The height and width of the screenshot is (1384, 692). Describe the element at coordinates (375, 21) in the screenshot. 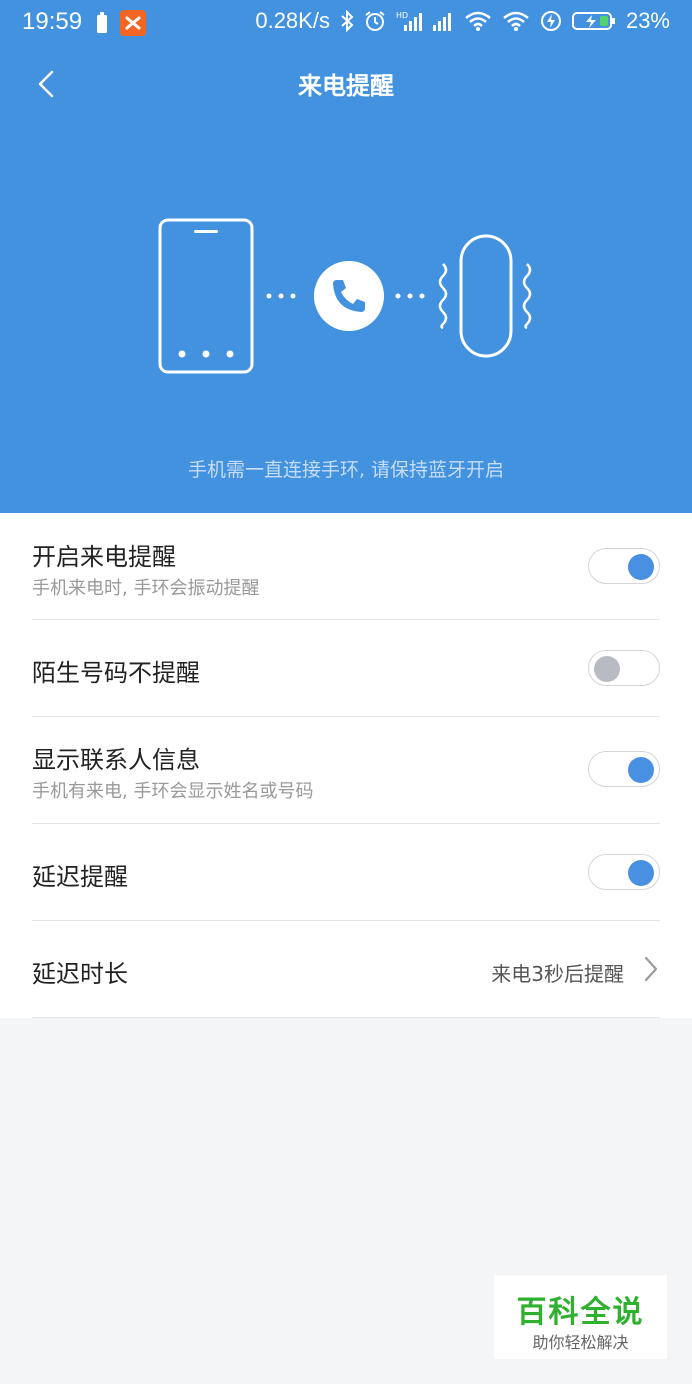

I see `alarm-icon` at that location.